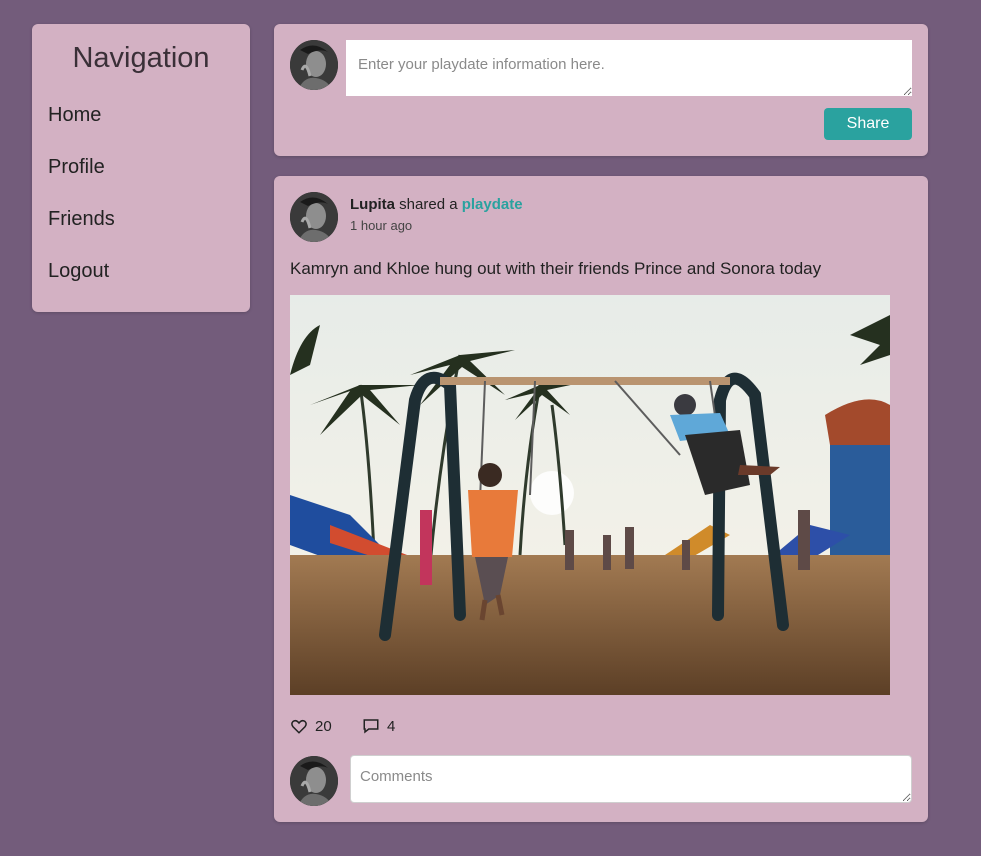 The width and height of the screenshot is (981, 856). Describe the element at coordinates (78, 271) in the screenshot. I see `nav-item-logout: Logout` at that location.